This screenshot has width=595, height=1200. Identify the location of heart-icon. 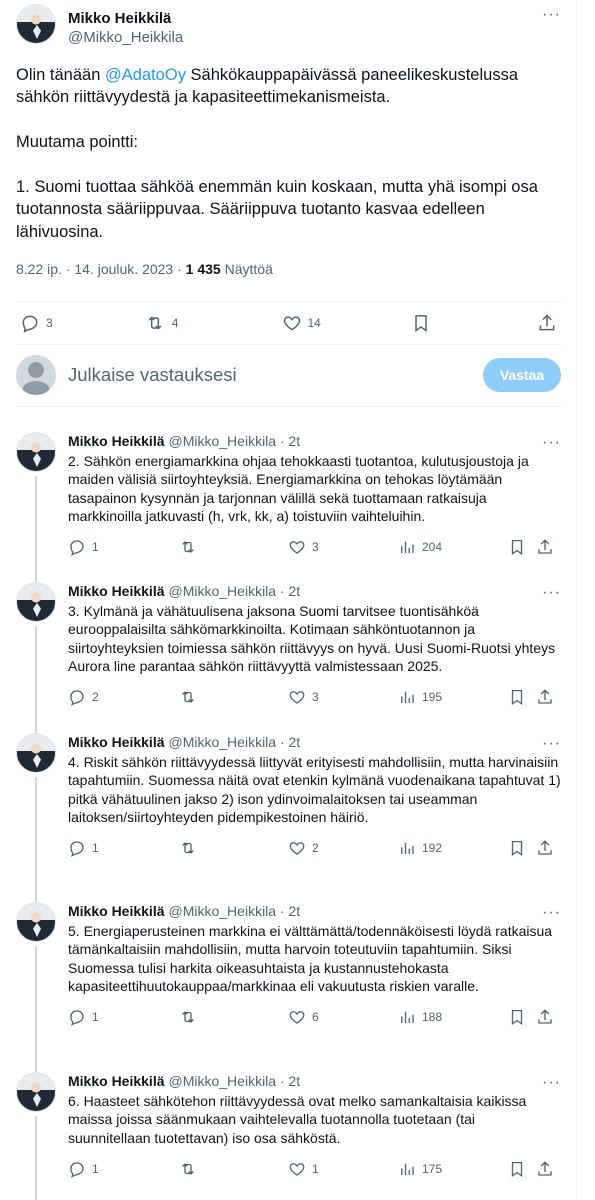
(297, 1169).